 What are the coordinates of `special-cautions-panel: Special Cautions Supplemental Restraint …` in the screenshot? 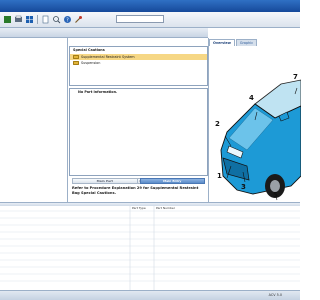 It's located at (138, 66).